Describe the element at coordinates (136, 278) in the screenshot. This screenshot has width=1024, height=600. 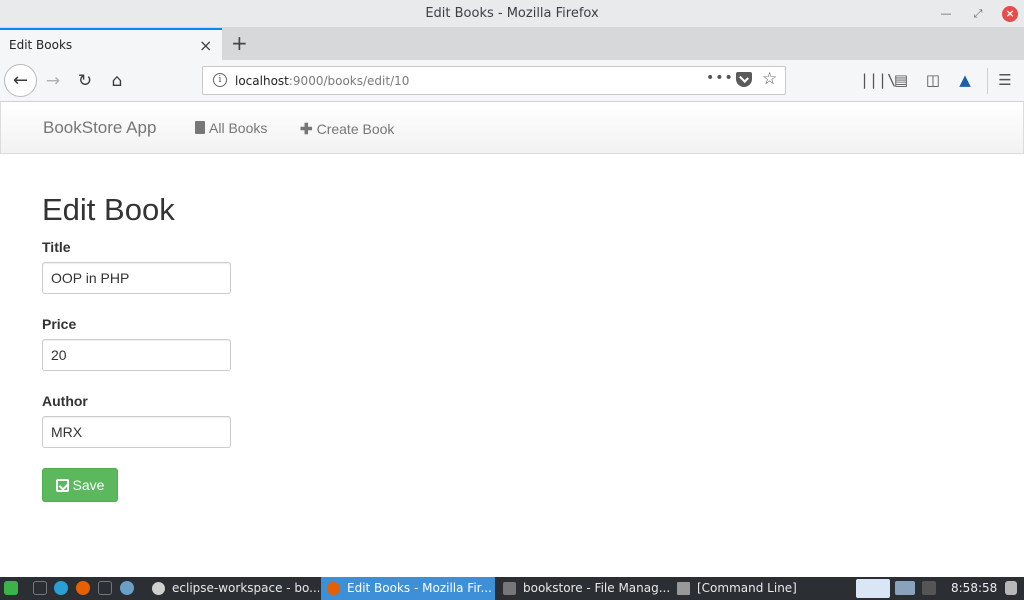
I see `title-input` at that location.